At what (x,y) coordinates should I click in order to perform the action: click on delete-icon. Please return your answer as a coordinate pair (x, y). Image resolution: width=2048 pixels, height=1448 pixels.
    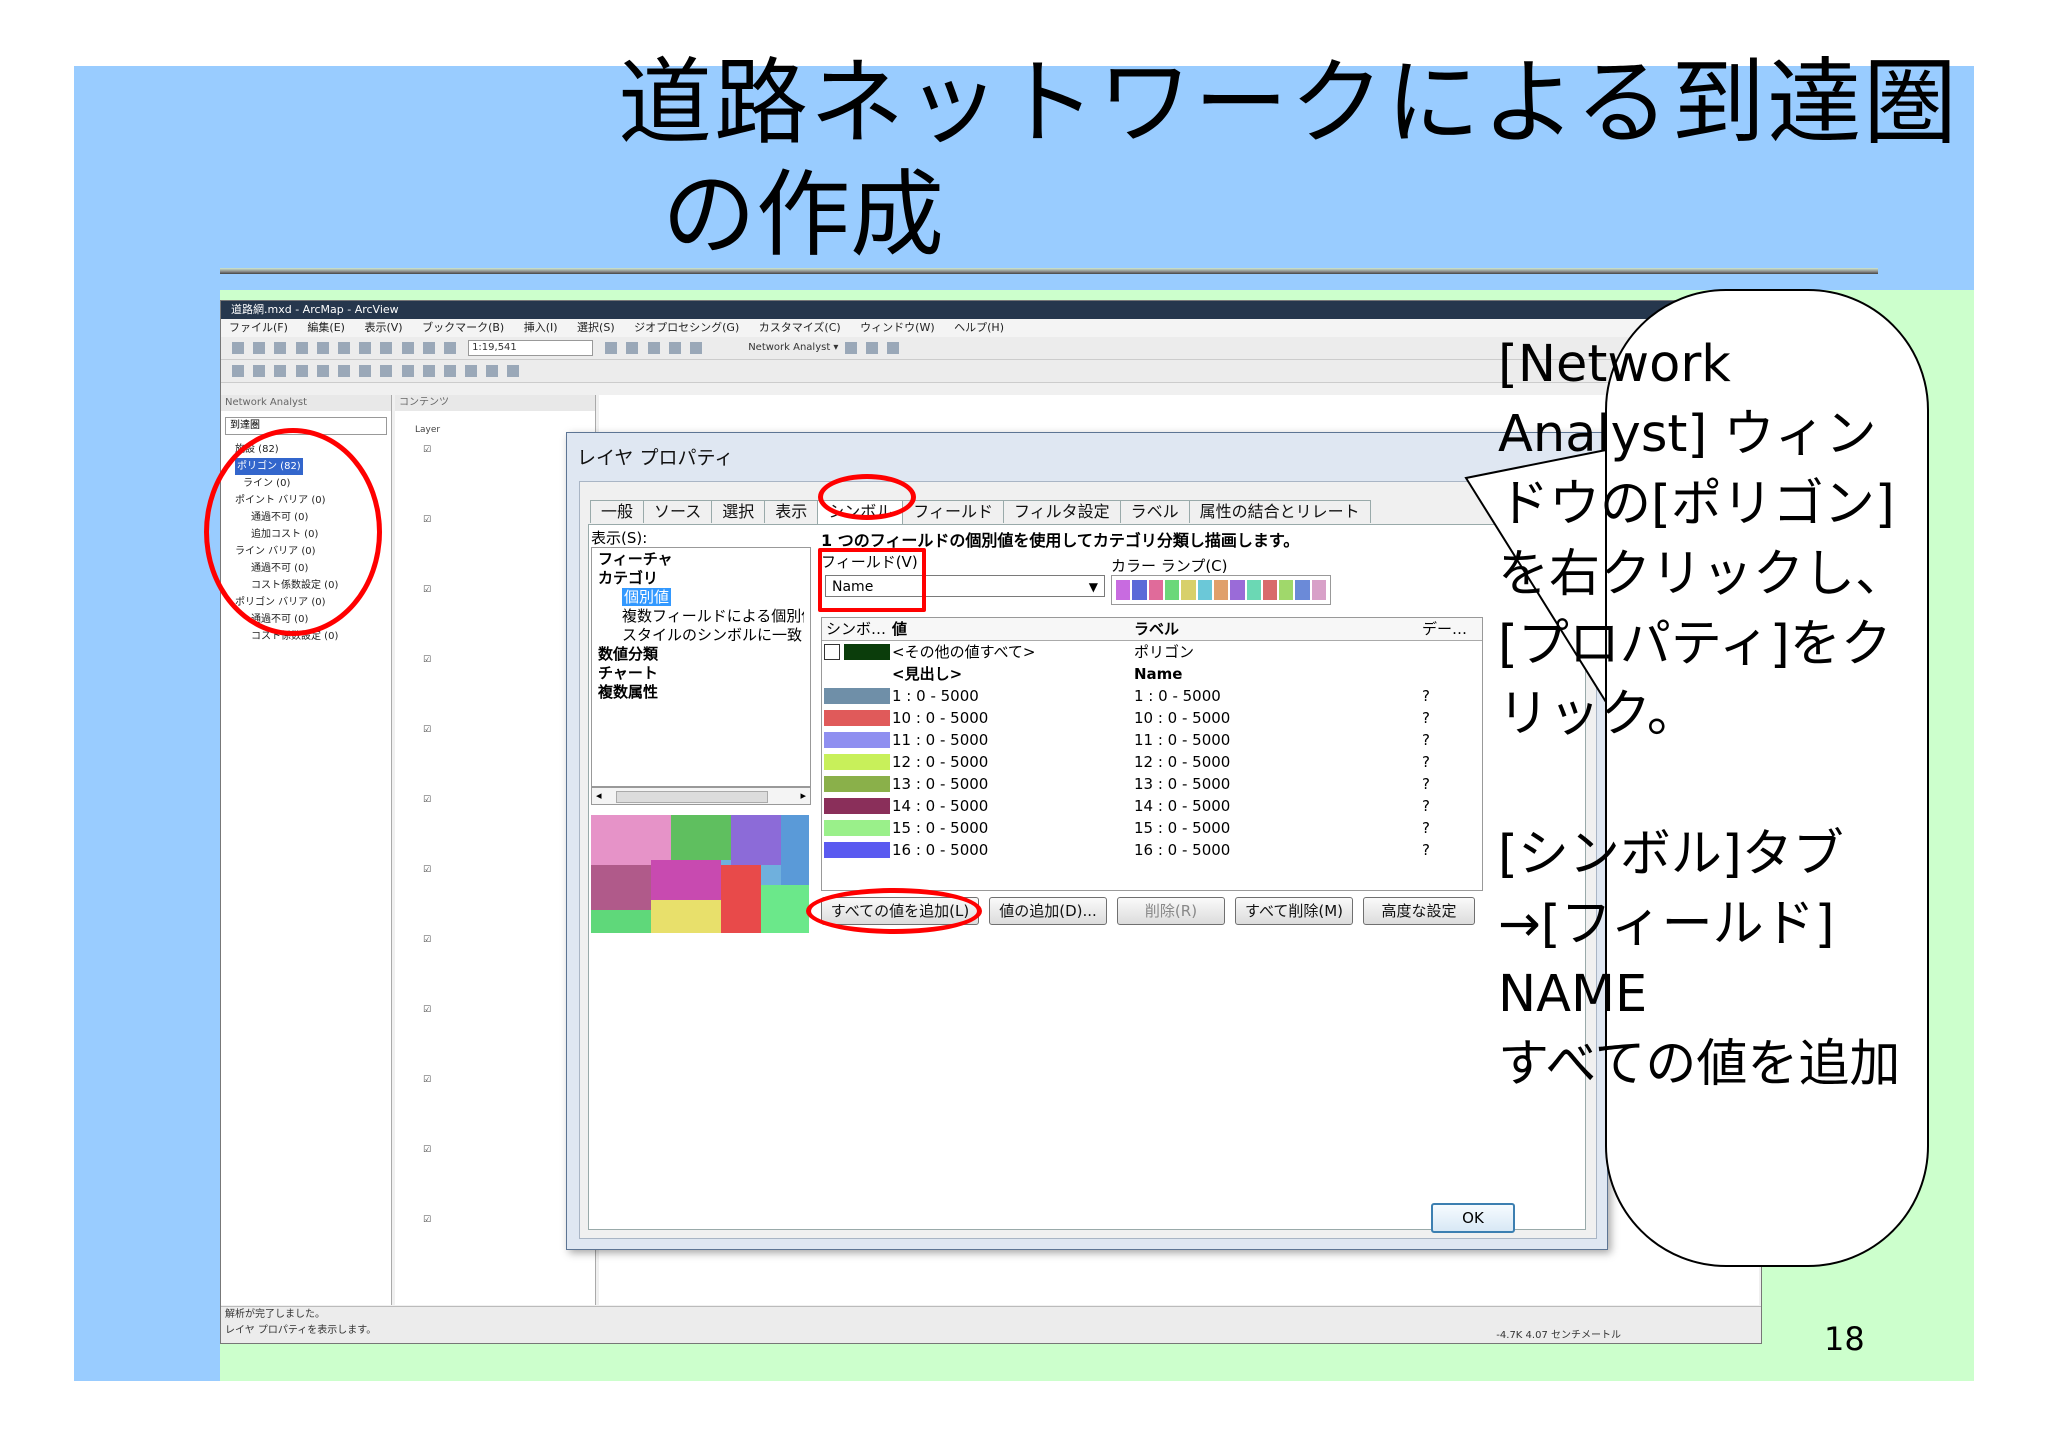
    Looking at the image, I should click on (386, 348).